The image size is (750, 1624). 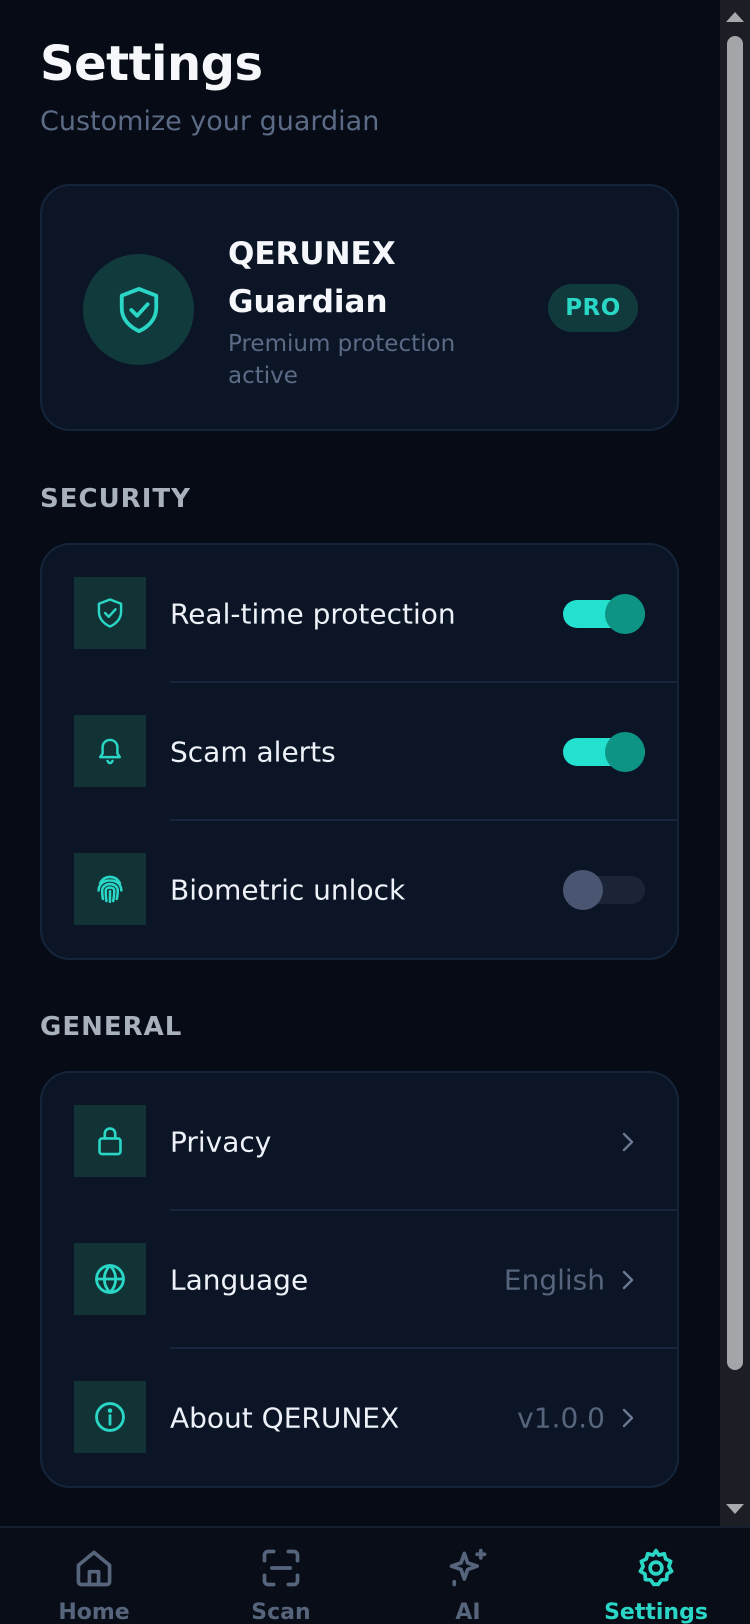 What do you see at coordinates (312, 278) in the screenshot?
I see `profile-name: QERUNEX Guardian` at bounding box center [312, 278].